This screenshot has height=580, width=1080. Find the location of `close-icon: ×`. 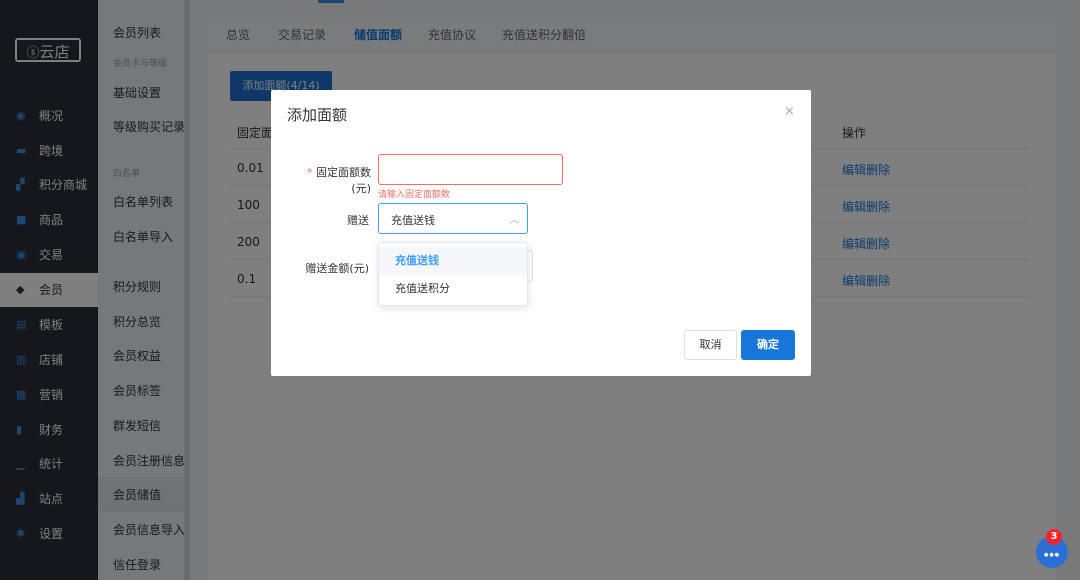

close-icon: × is located at coordinates (789, 111).